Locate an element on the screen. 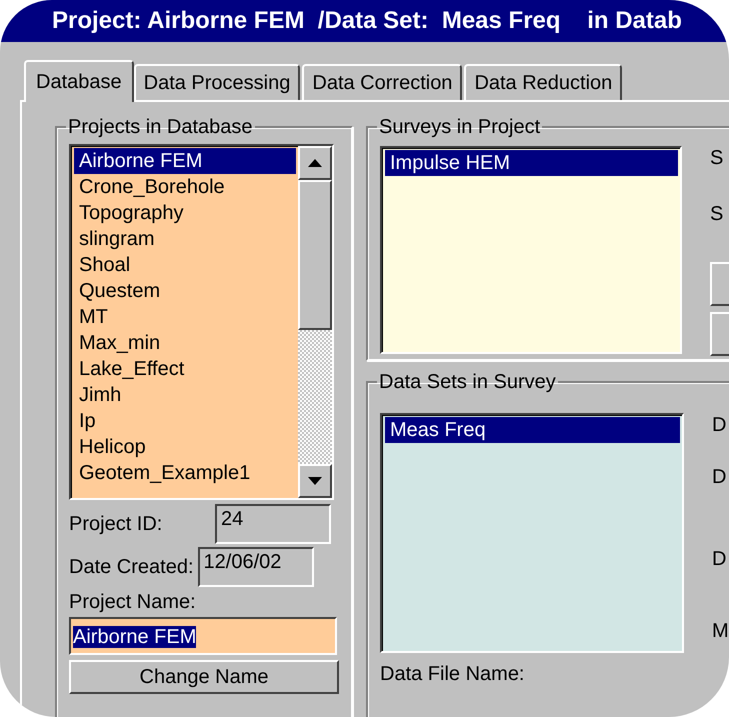  field-label: Project Name: is located at coordinates (133, 602).